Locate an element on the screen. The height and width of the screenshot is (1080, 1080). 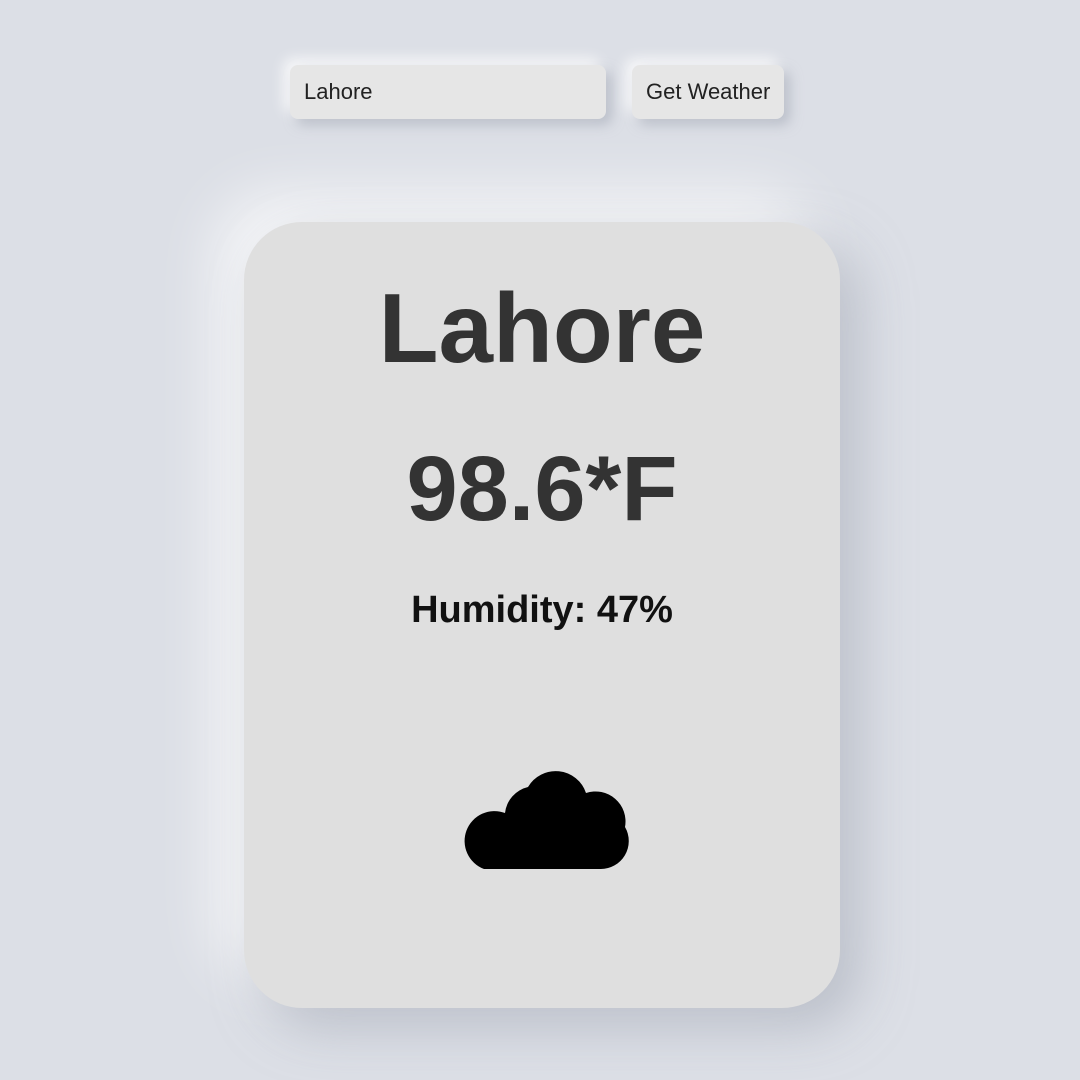
city-input is located at coordinates (448, 92).